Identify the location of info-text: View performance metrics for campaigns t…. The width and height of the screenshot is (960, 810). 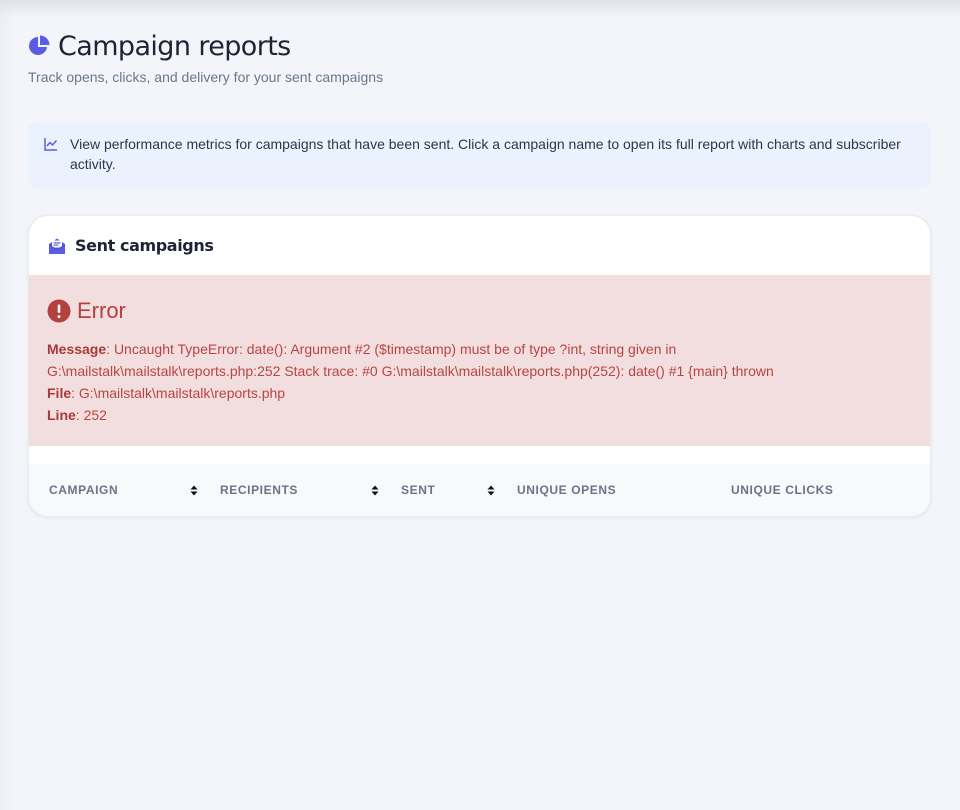
(485, 154).